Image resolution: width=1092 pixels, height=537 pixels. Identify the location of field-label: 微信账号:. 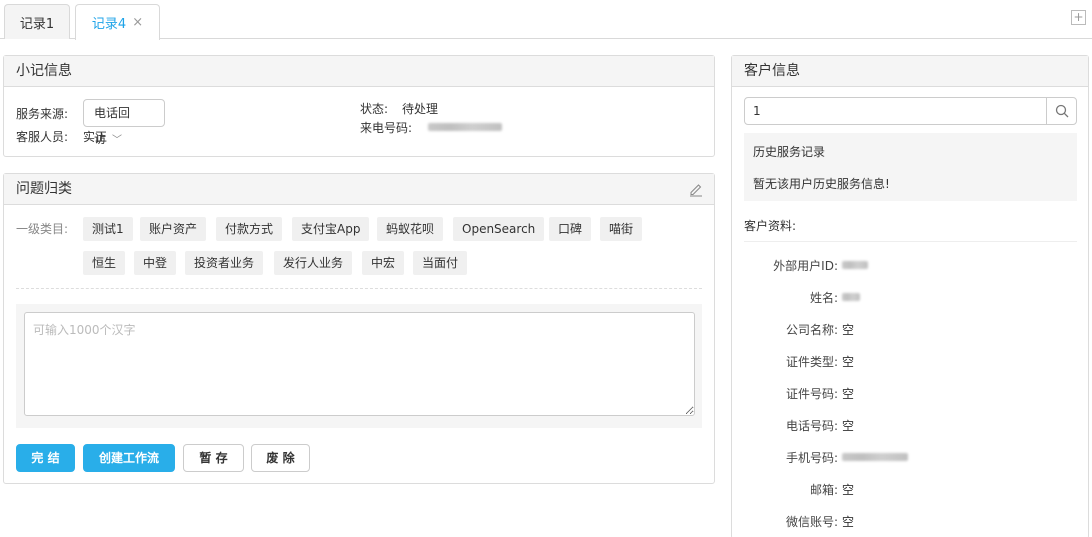
(811, 522).